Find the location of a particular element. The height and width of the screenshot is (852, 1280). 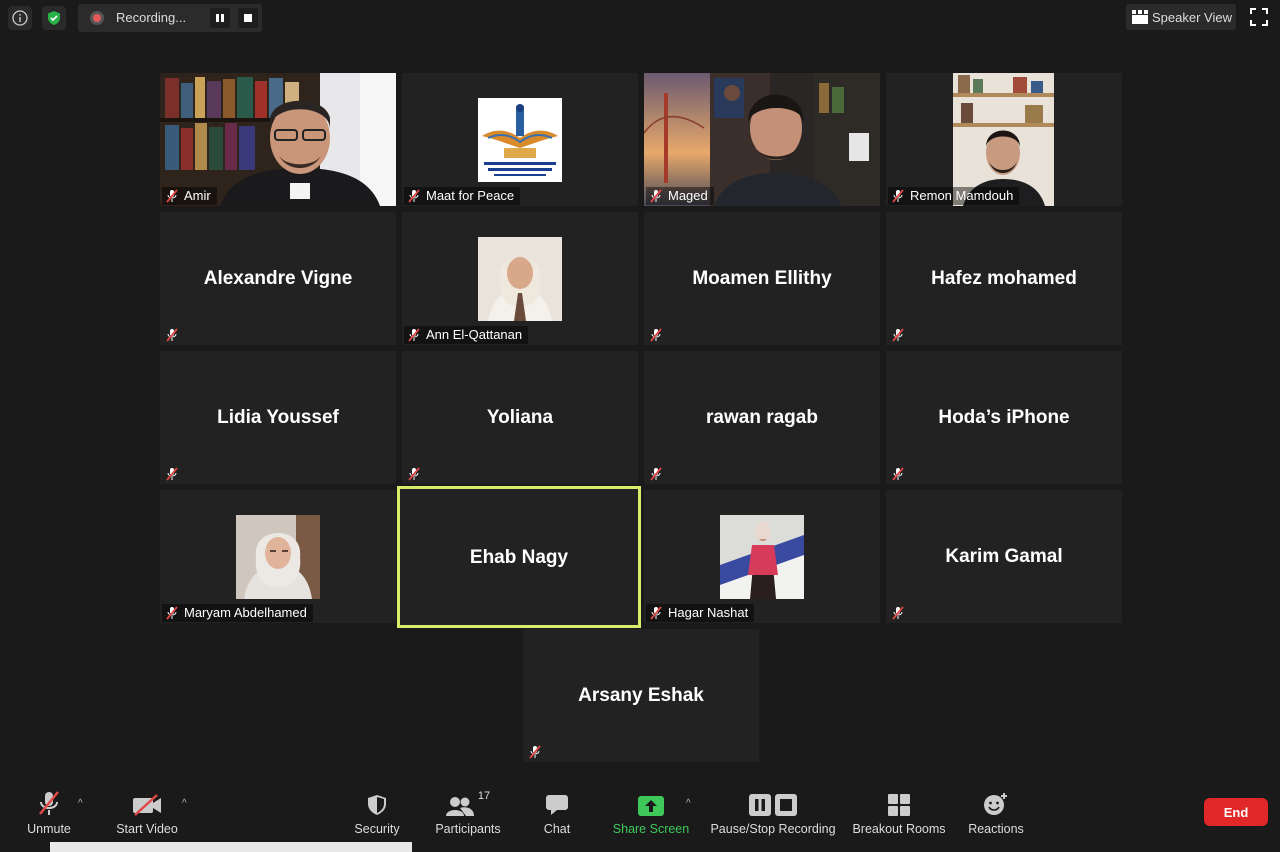

pause-stop-recording-button: Pause/Stop Recording is located at coordinates (773, 813).